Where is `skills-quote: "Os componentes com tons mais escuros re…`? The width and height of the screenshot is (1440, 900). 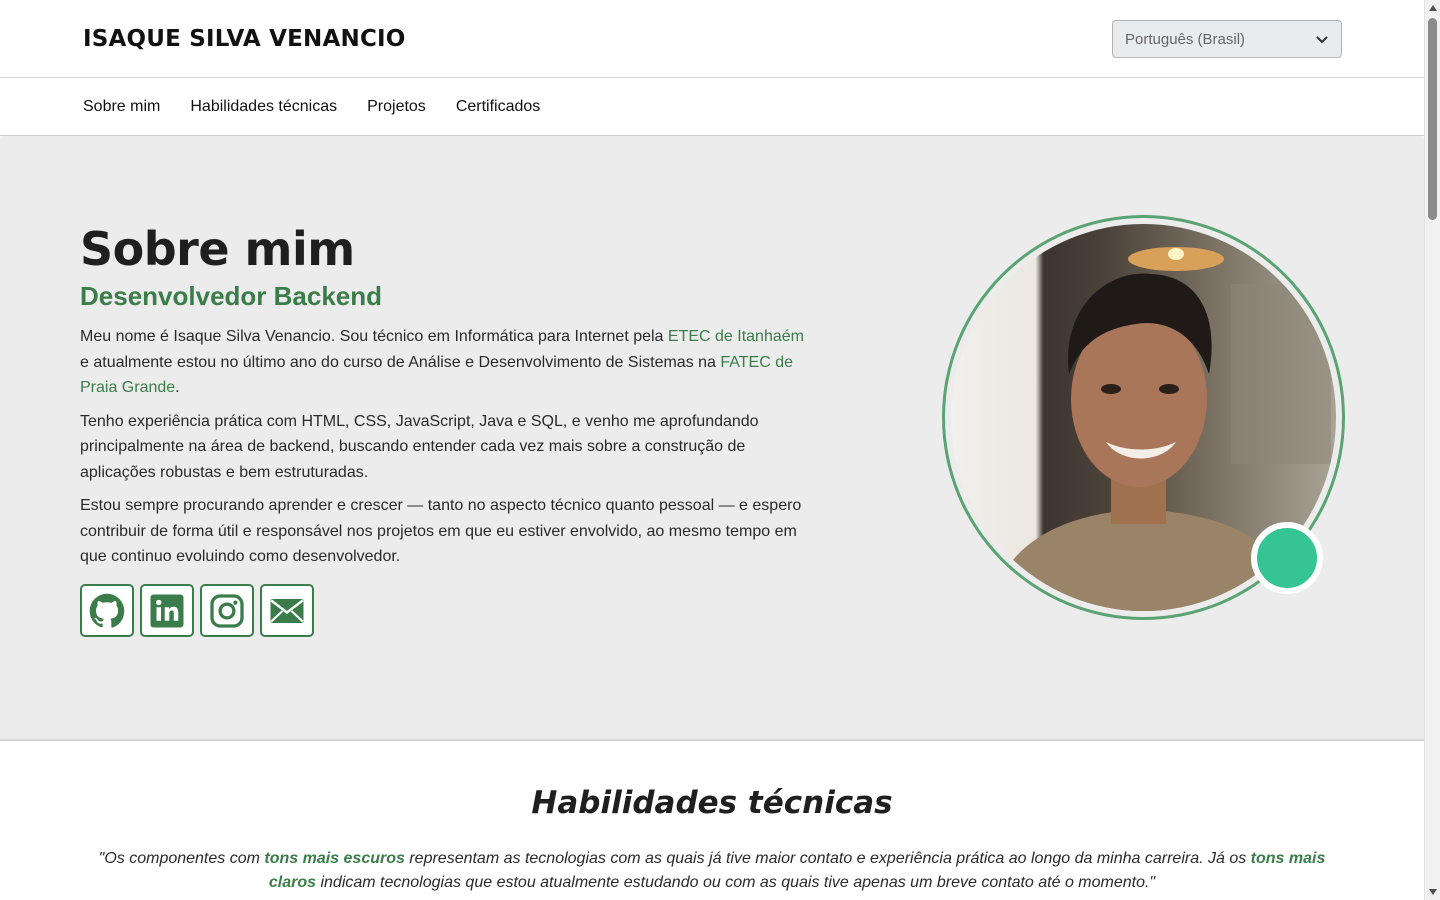
skills-quote: "Os componentes com tons mais escuros re… is located at coordinates (712, 870).